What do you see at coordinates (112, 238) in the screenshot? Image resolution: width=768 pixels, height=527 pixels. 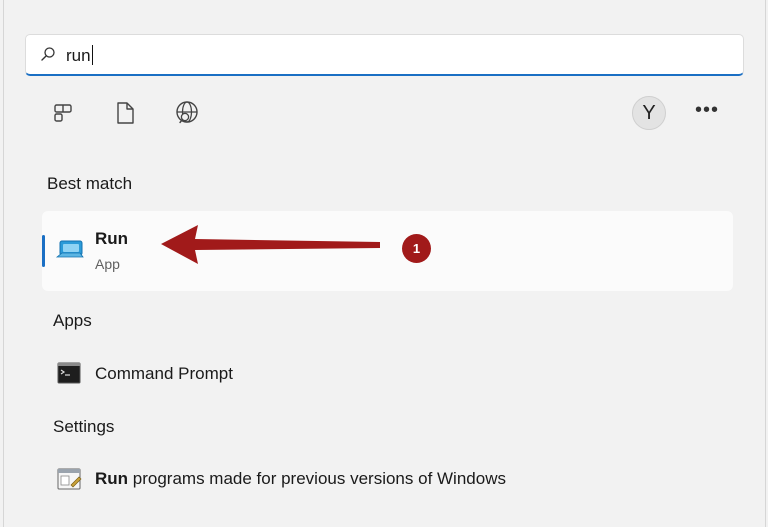 I see `best-match-title: Run` at bounding box center [112, 238].